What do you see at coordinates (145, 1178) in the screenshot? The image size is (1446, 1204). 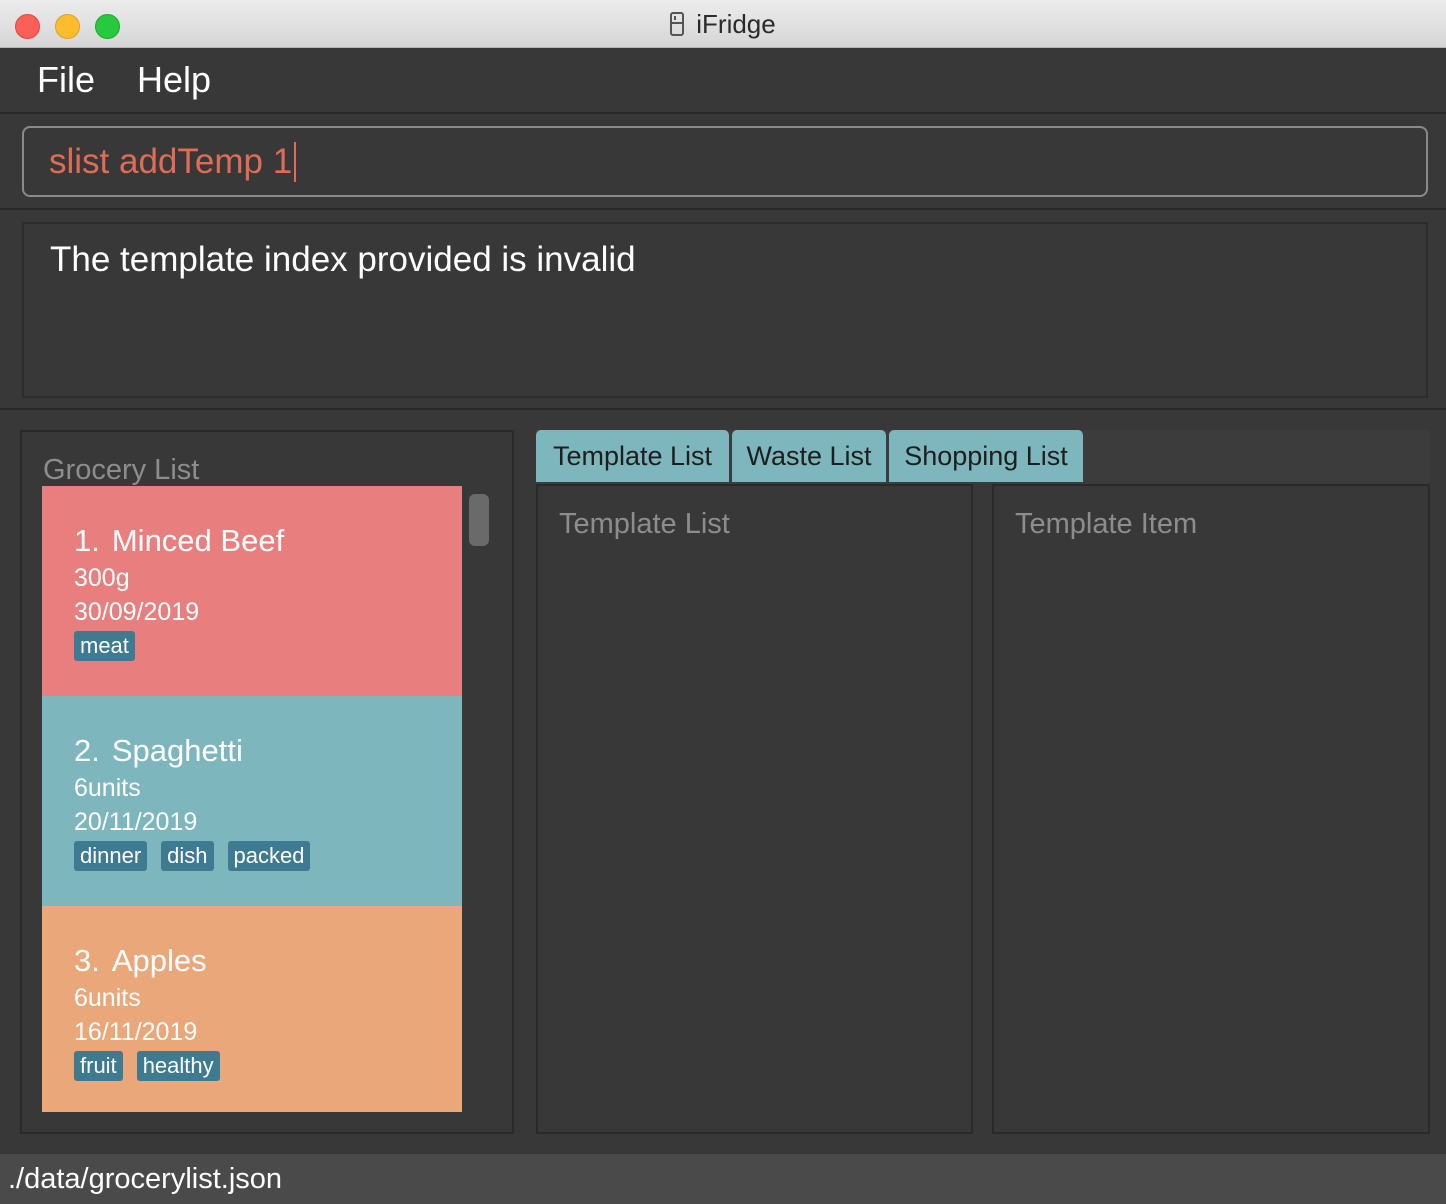 I see `data-file-path: ./data/grocerylist.json` at bounding box center [145, 1178].